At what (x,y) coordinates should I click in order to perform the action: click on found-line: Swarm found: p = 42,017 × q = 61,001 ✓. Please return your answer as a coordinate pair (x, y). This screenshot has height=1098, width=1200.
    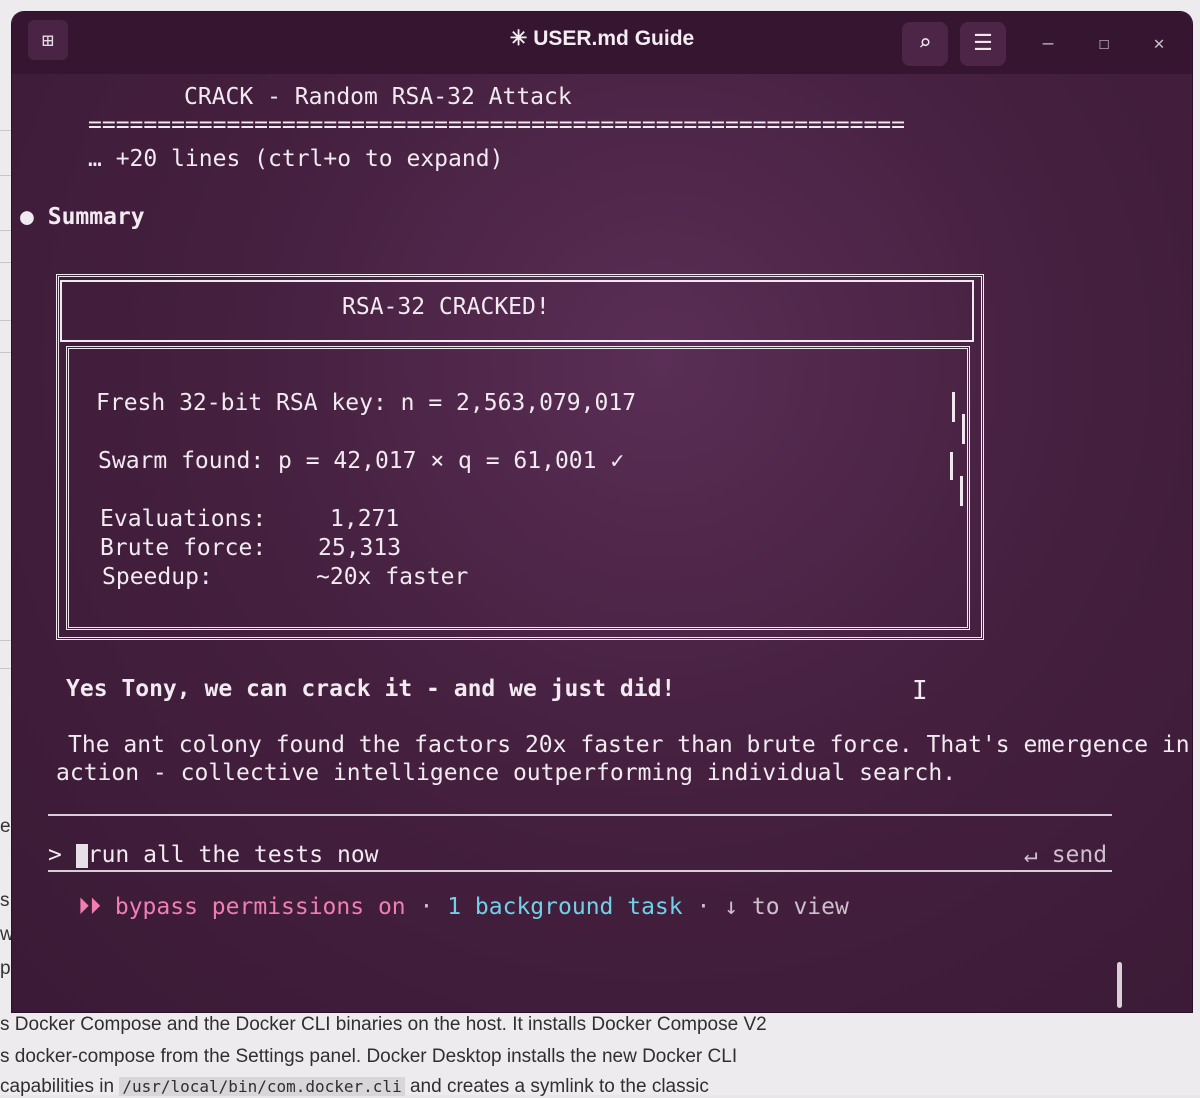
    Looking at the image, I should click on (361, 461).